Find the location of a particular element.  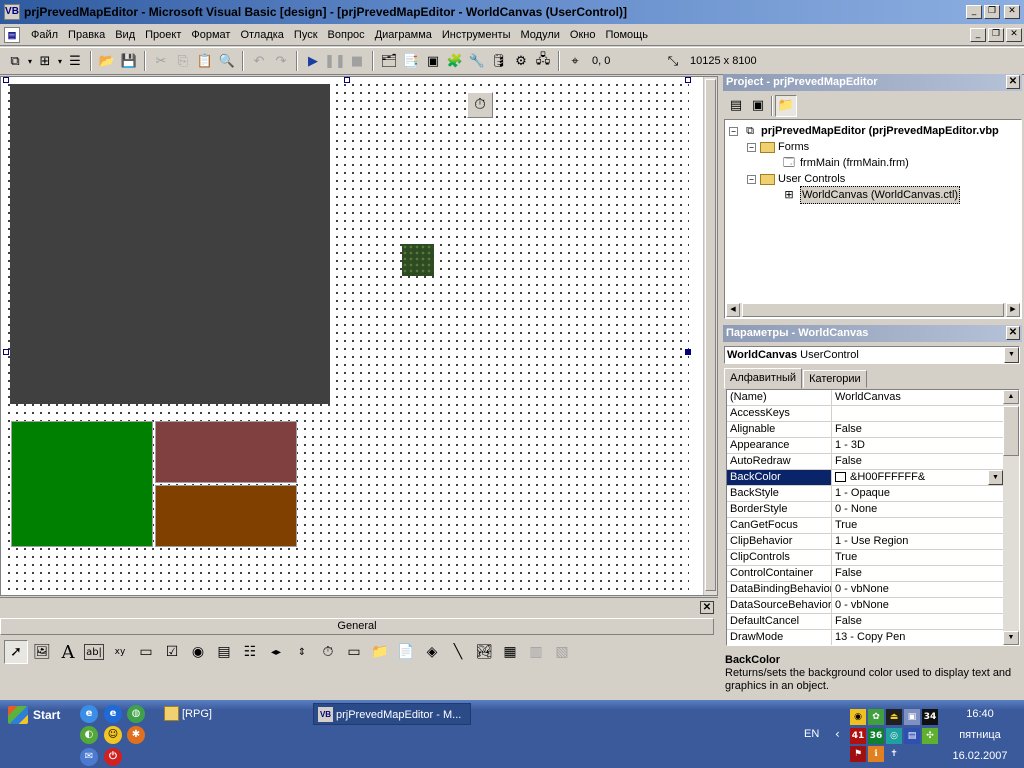

frame-tool-icon: xy is located at coordinates (120, 652).